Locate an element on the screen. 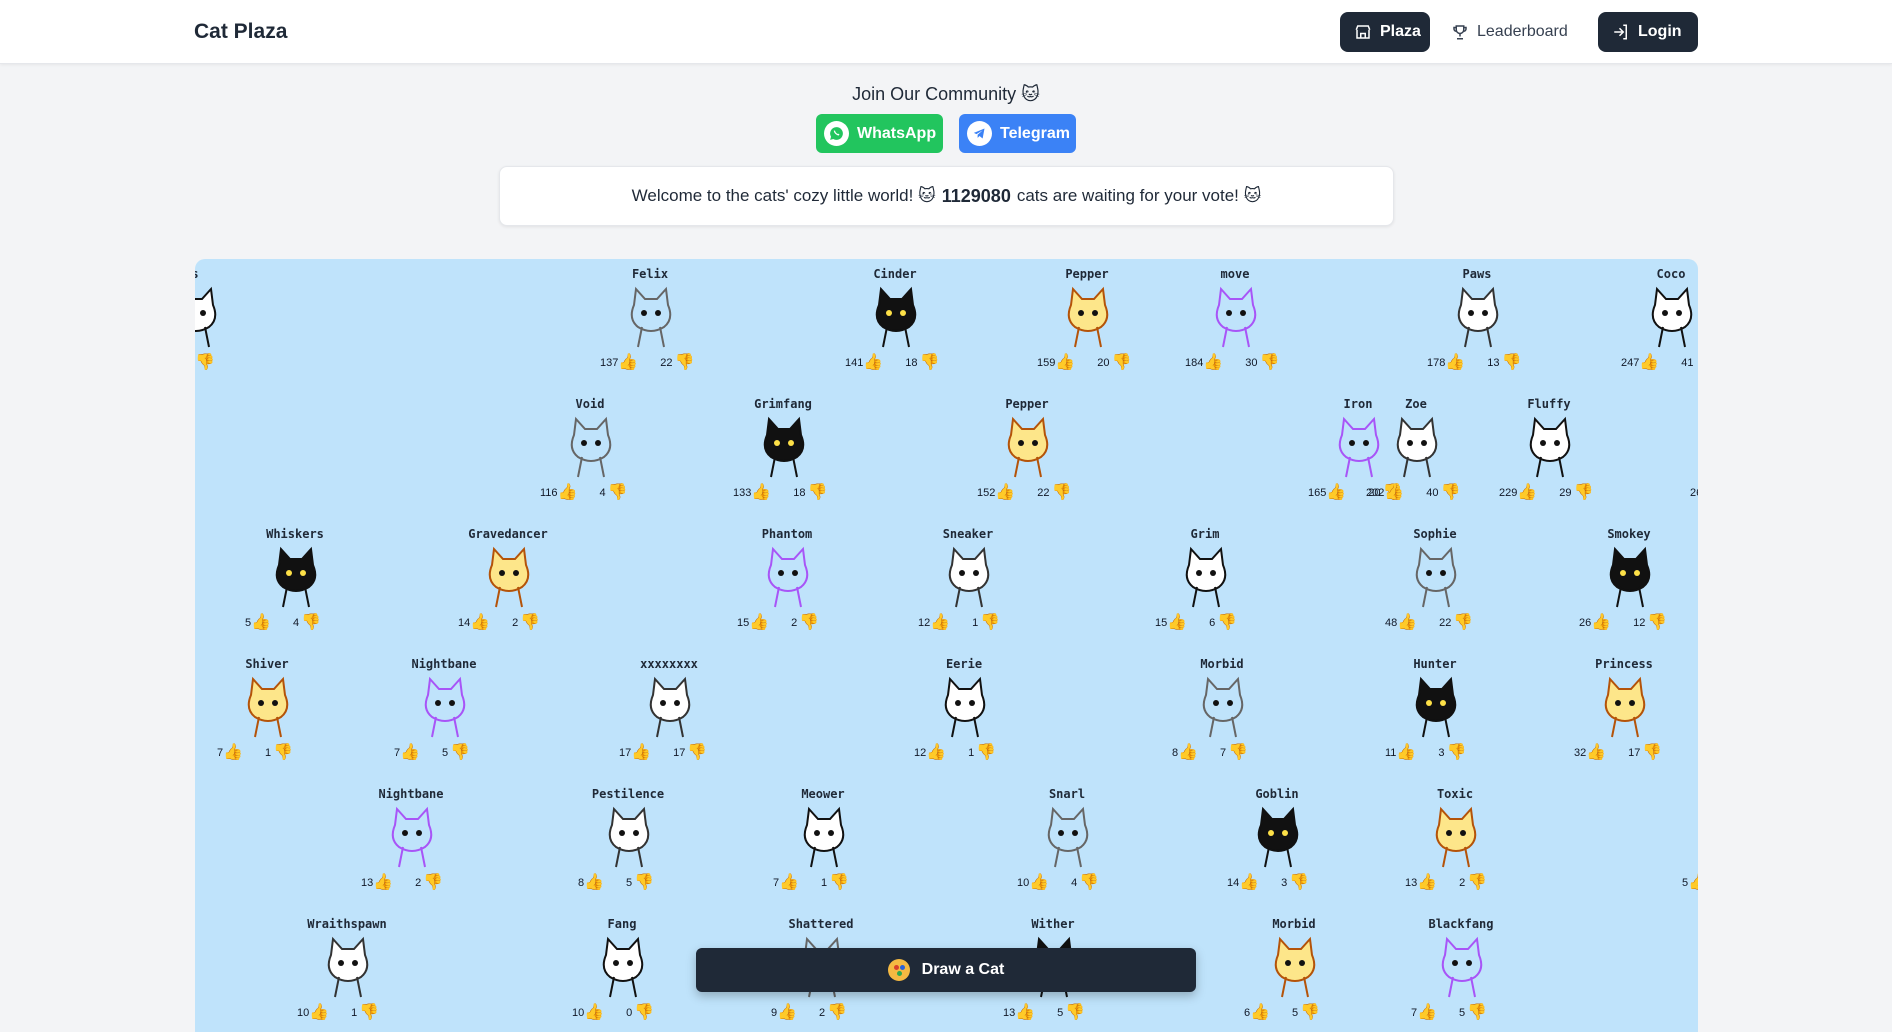 The height and width of the screenshot is (1032, 1892). nav-leaderboard-button: Leaderboard is located at coordinates (1507, 32).